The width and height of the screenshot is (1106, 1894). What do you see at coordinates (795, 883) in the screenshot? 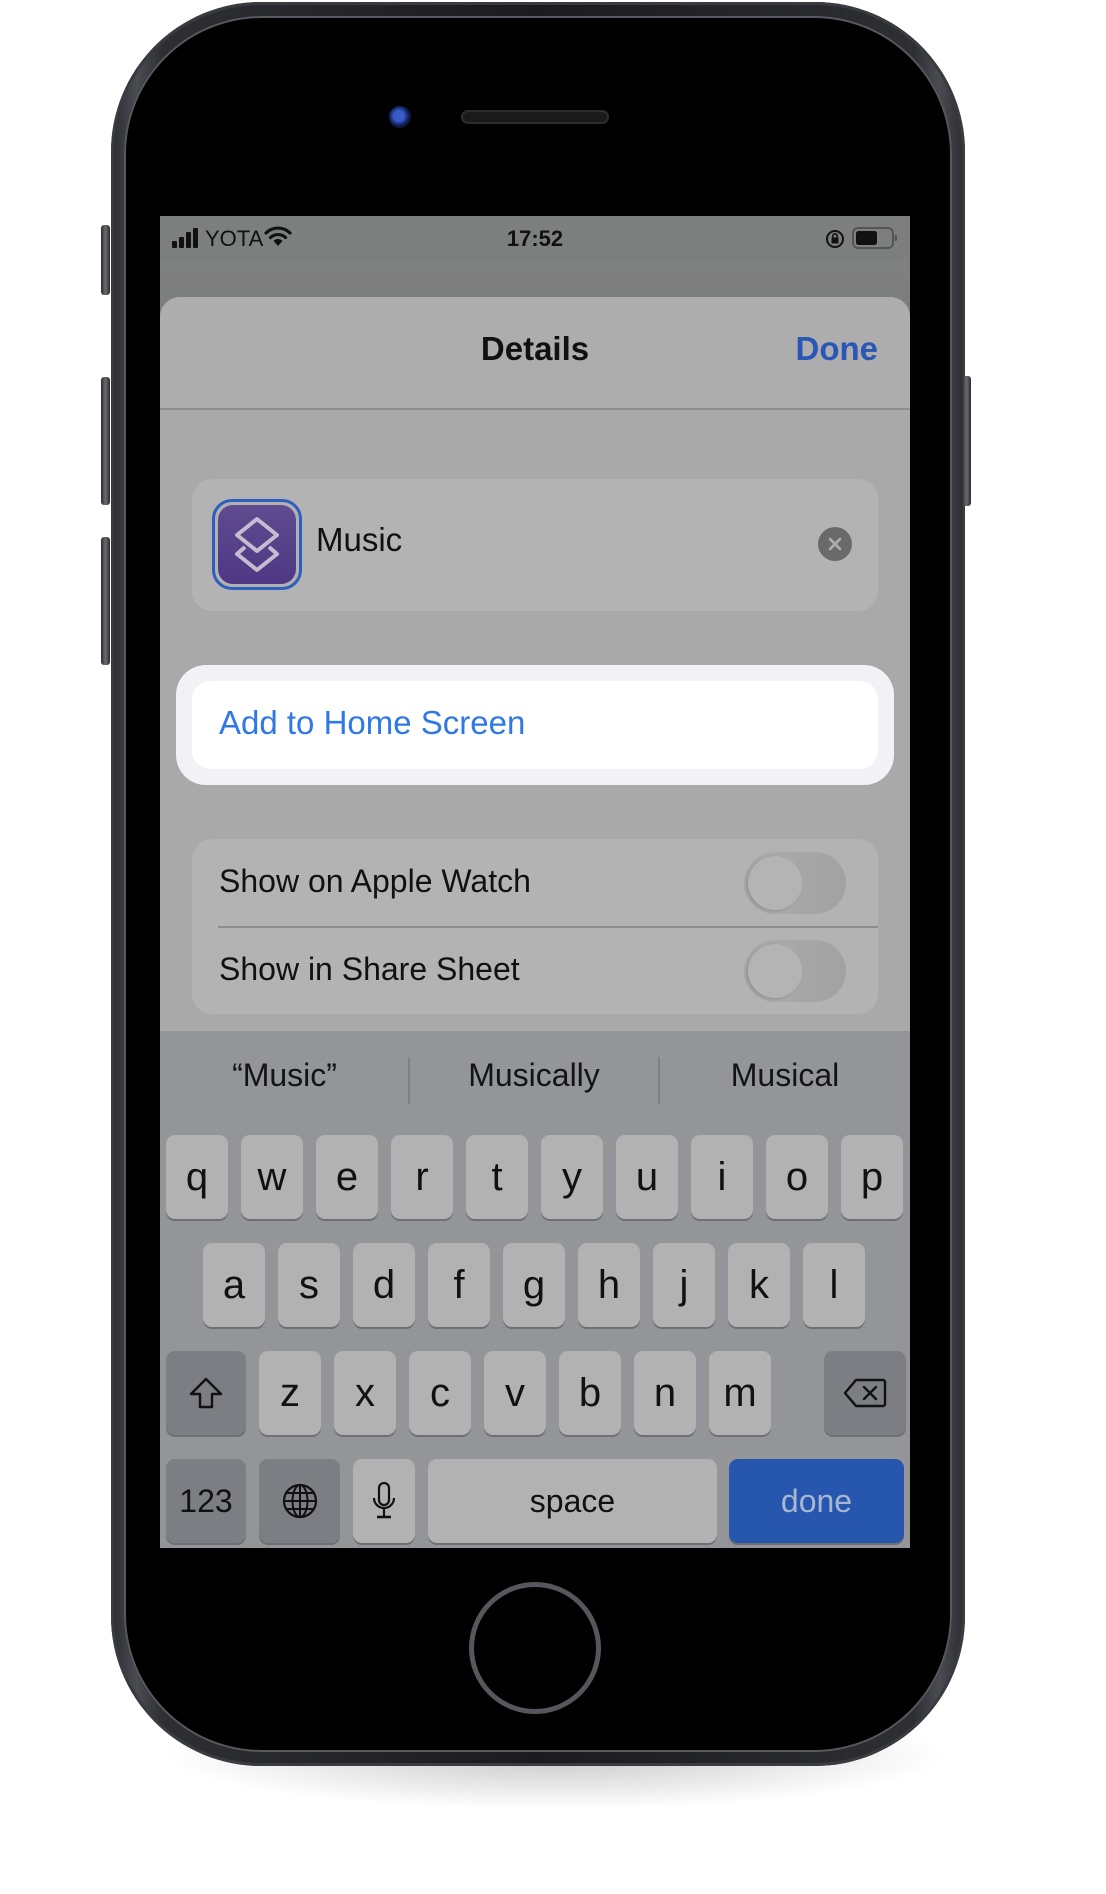
I see `show-on-apple-watch-toggle` at bounding box center [795, 883].